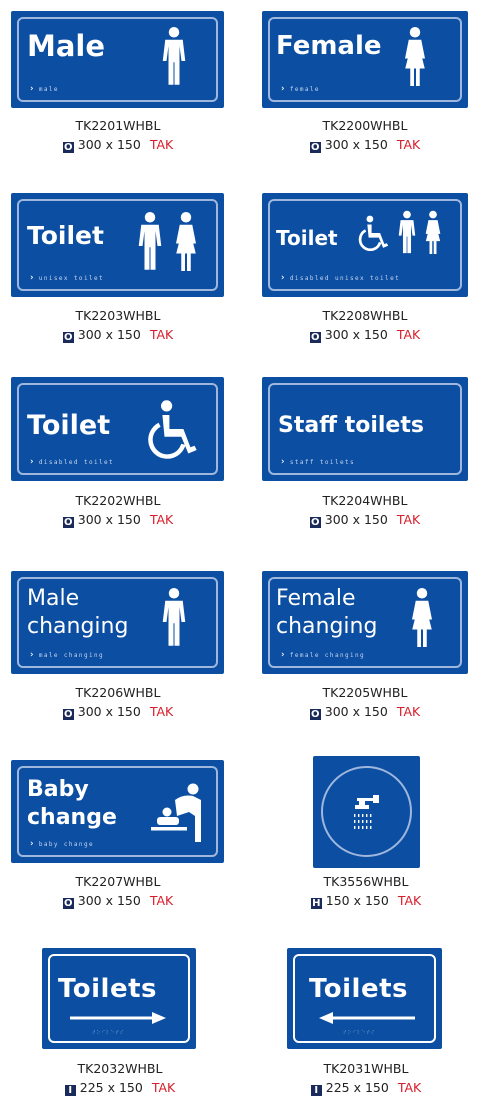  I want to click on sign-image: Baby change baby change, so click(117, 811).